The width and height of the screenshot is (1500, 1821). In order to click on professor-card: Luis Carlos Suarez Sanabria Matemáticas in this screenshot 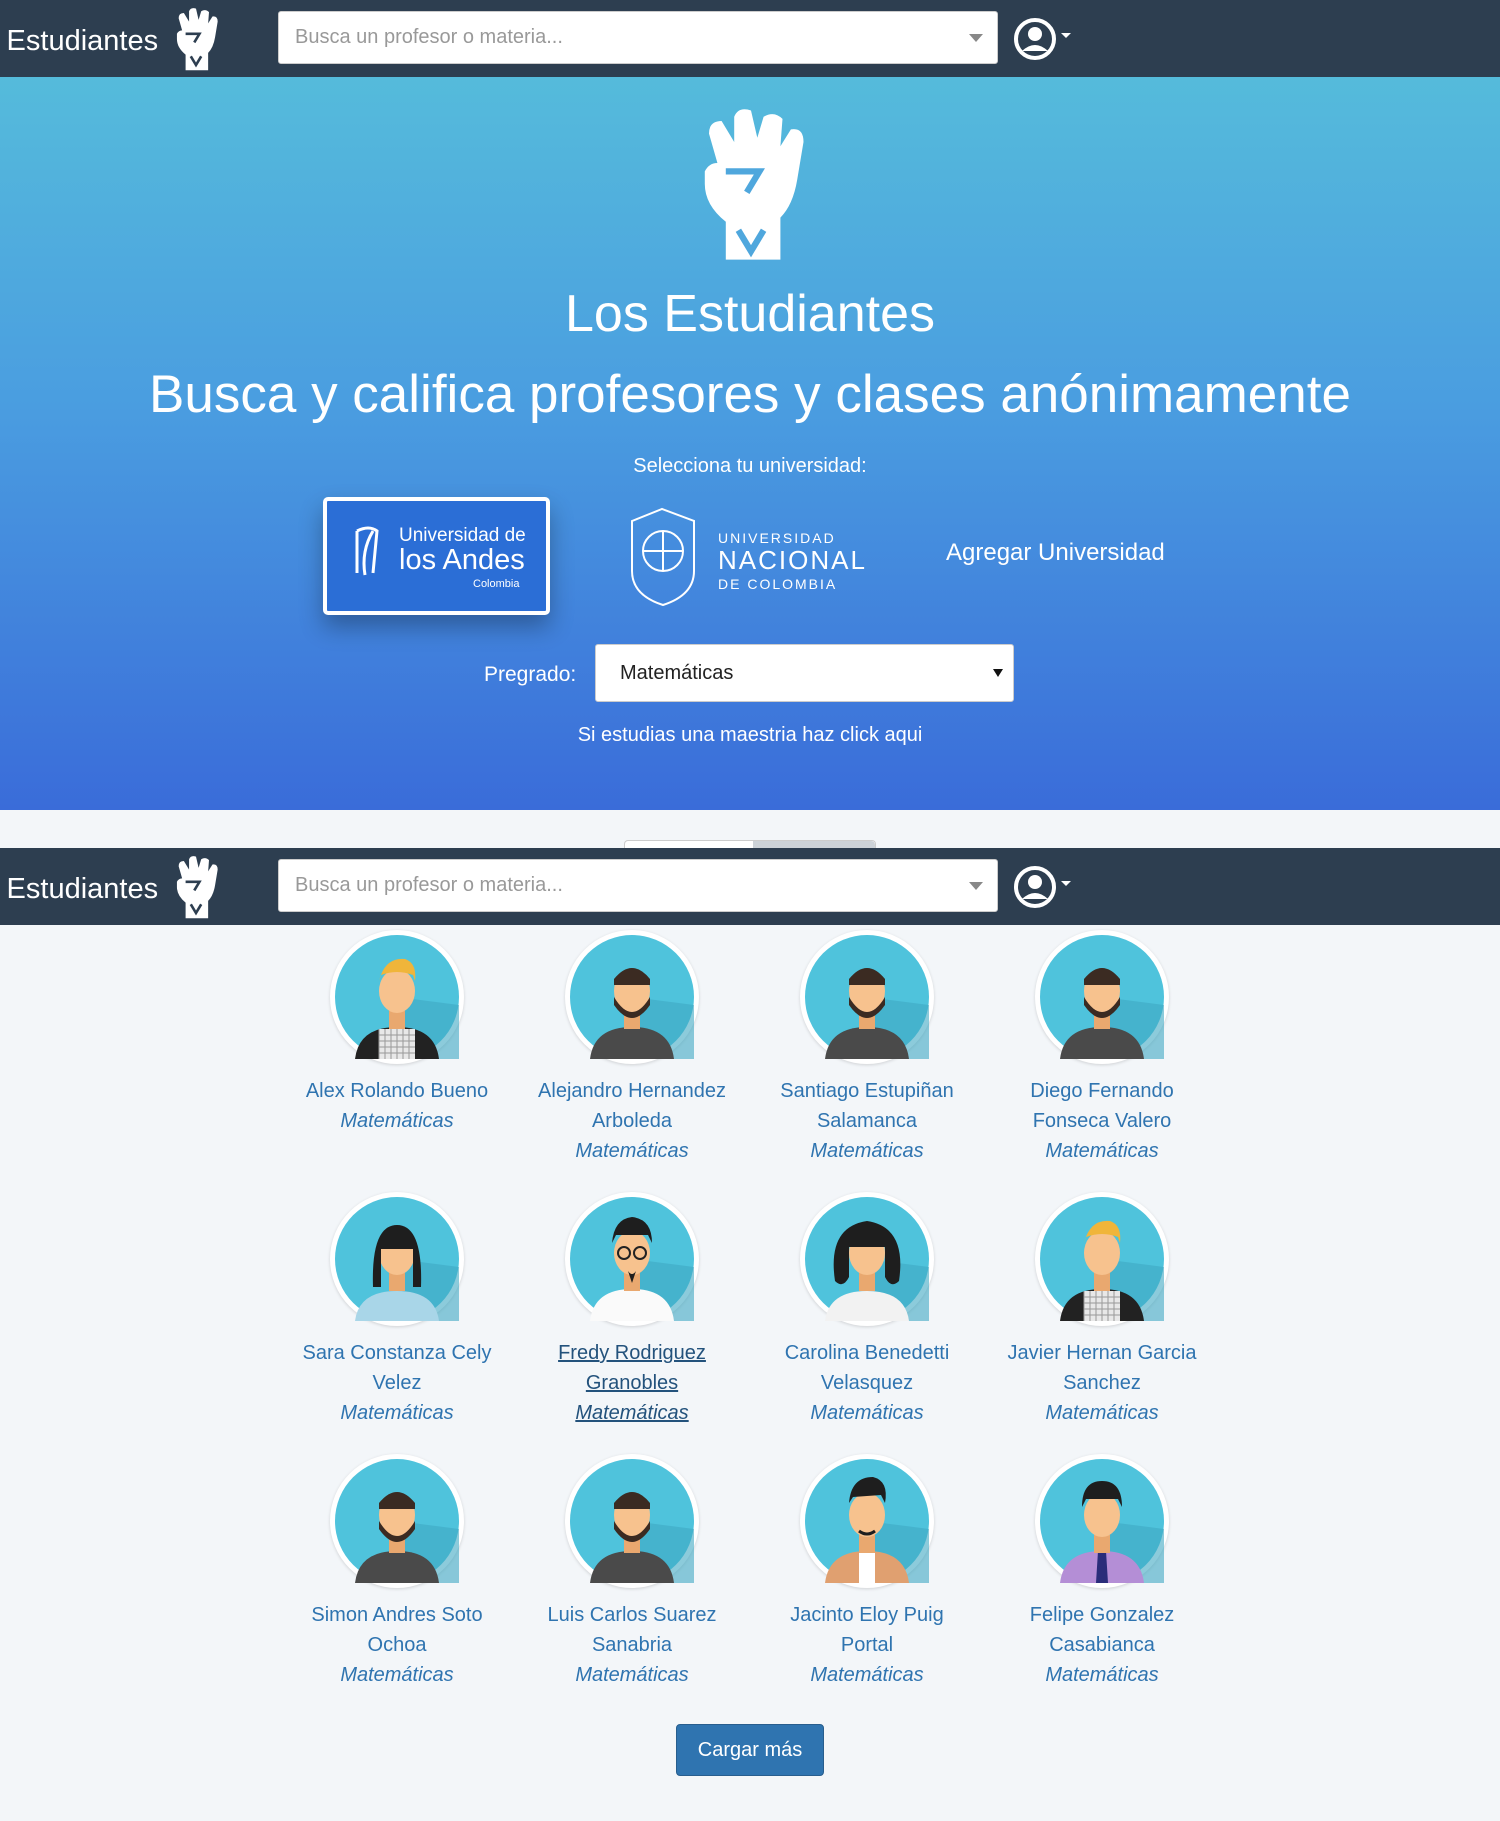, I will do `click(632, 1572)`.